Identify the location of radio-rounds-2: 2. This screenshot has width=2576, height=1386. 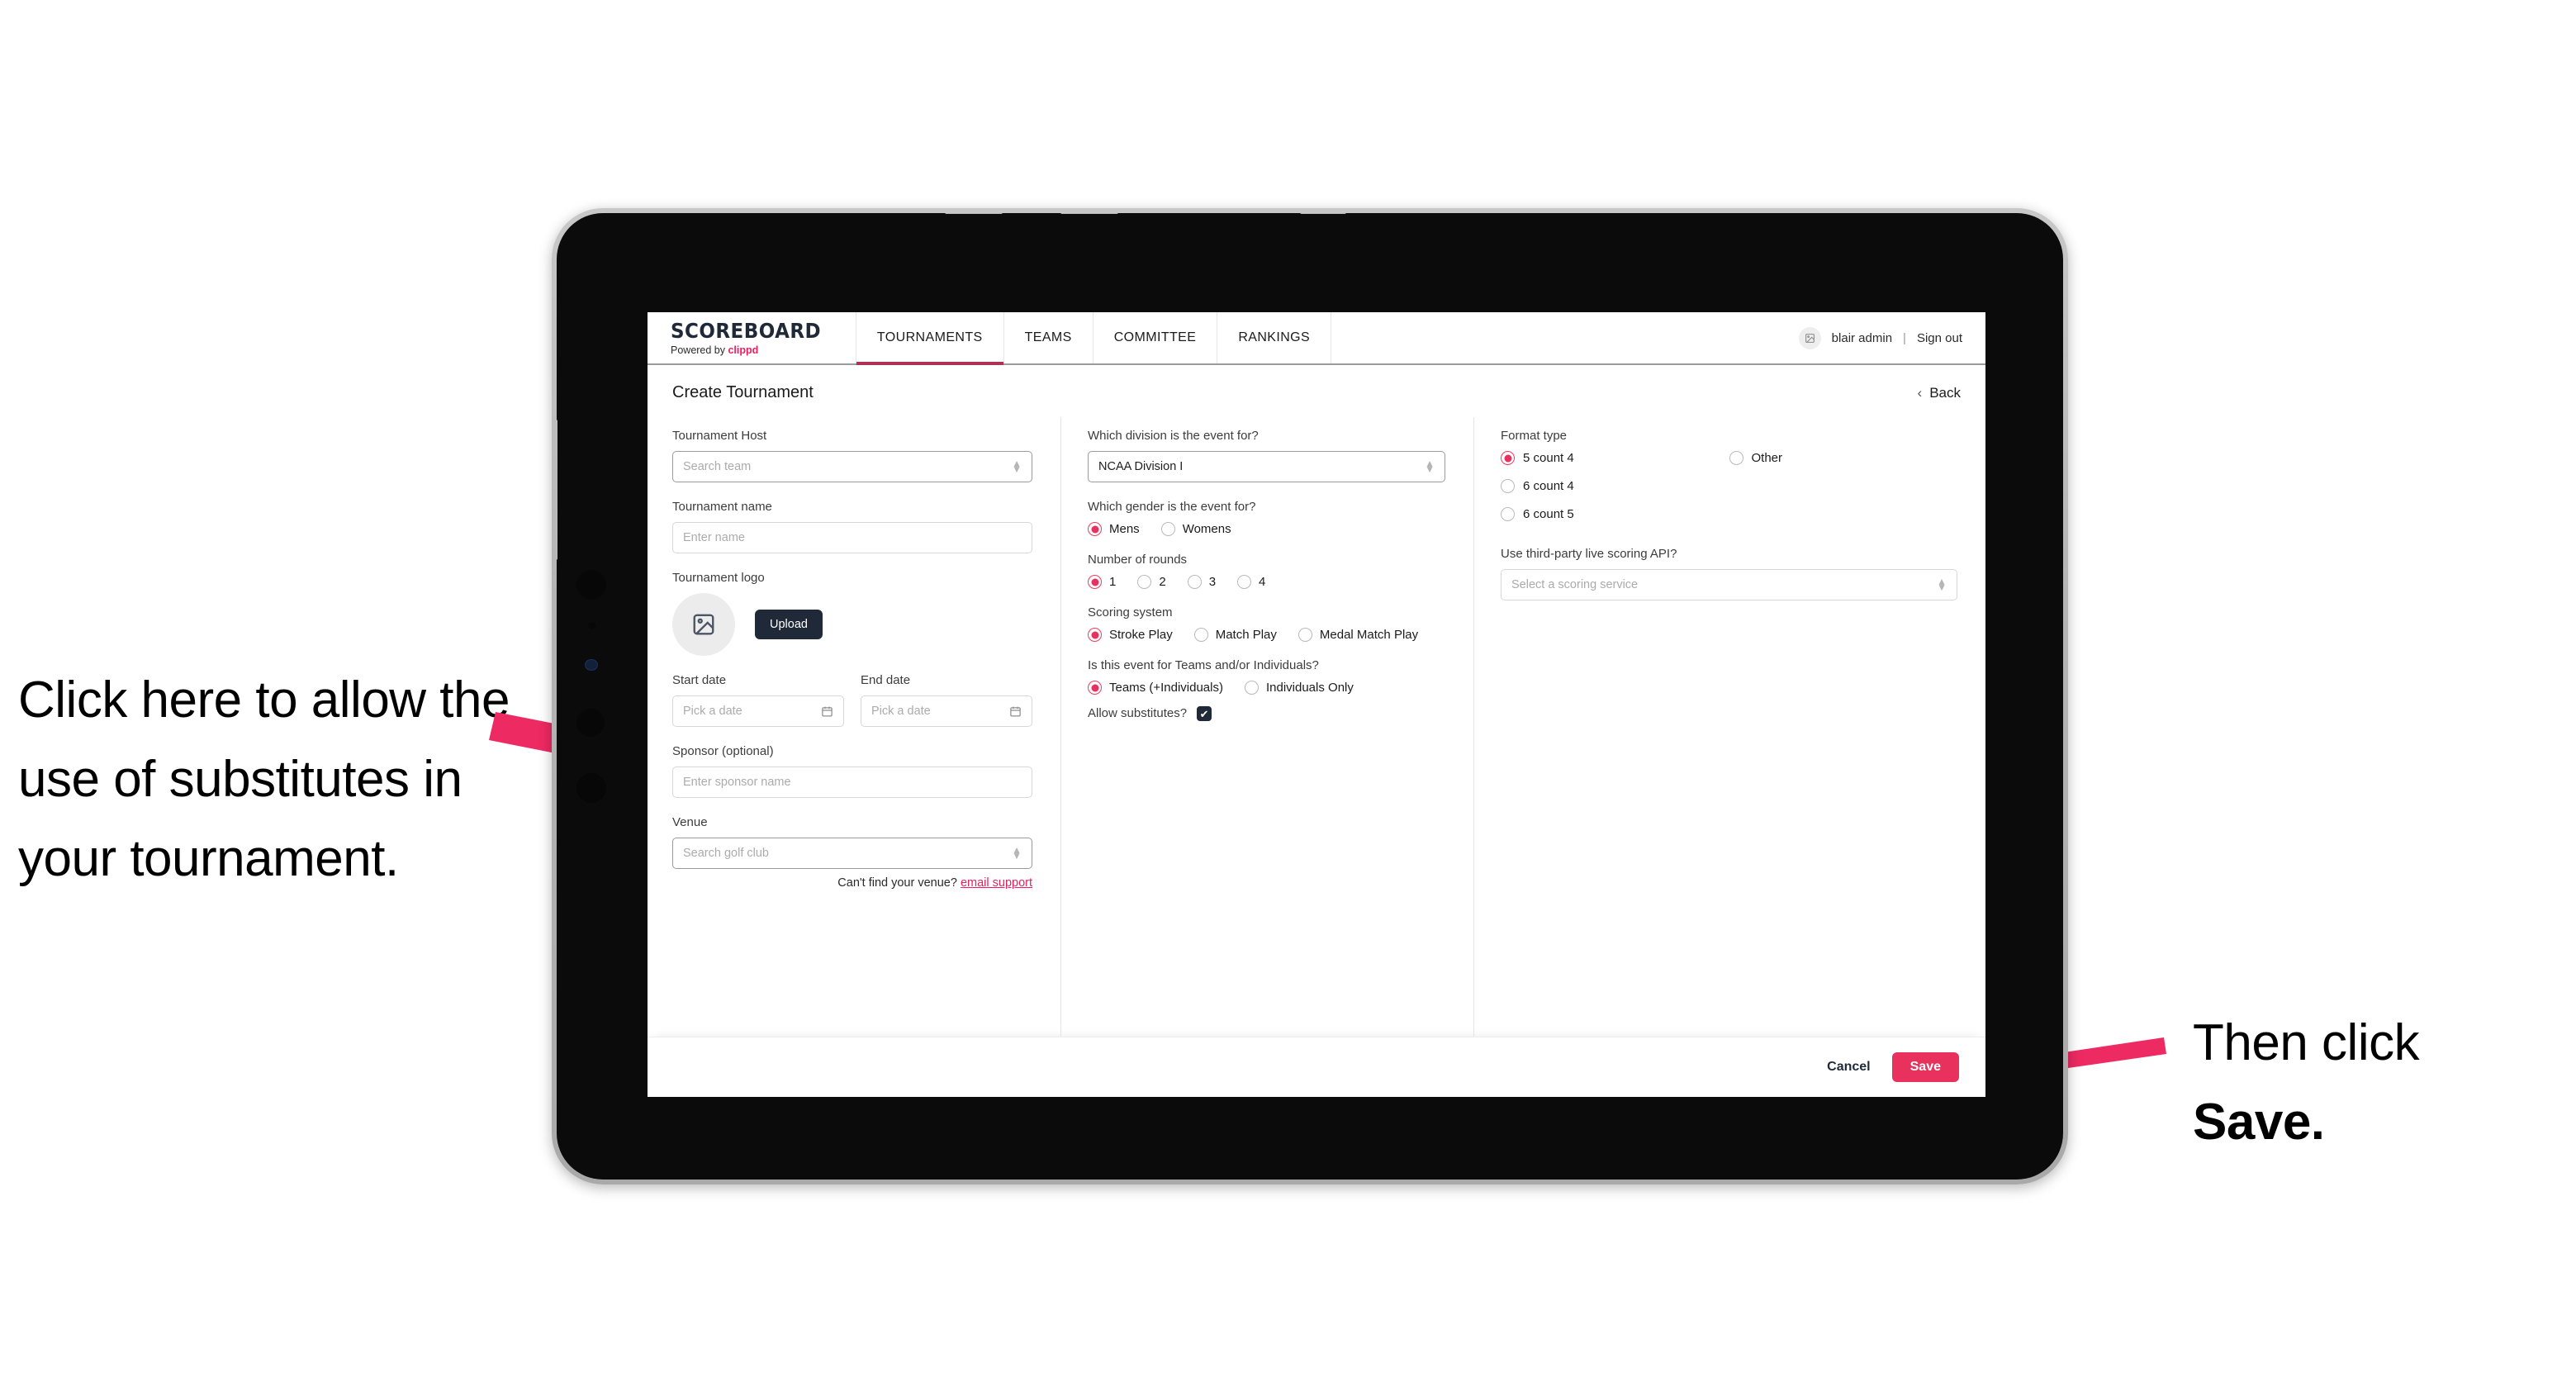
(1151, 582).